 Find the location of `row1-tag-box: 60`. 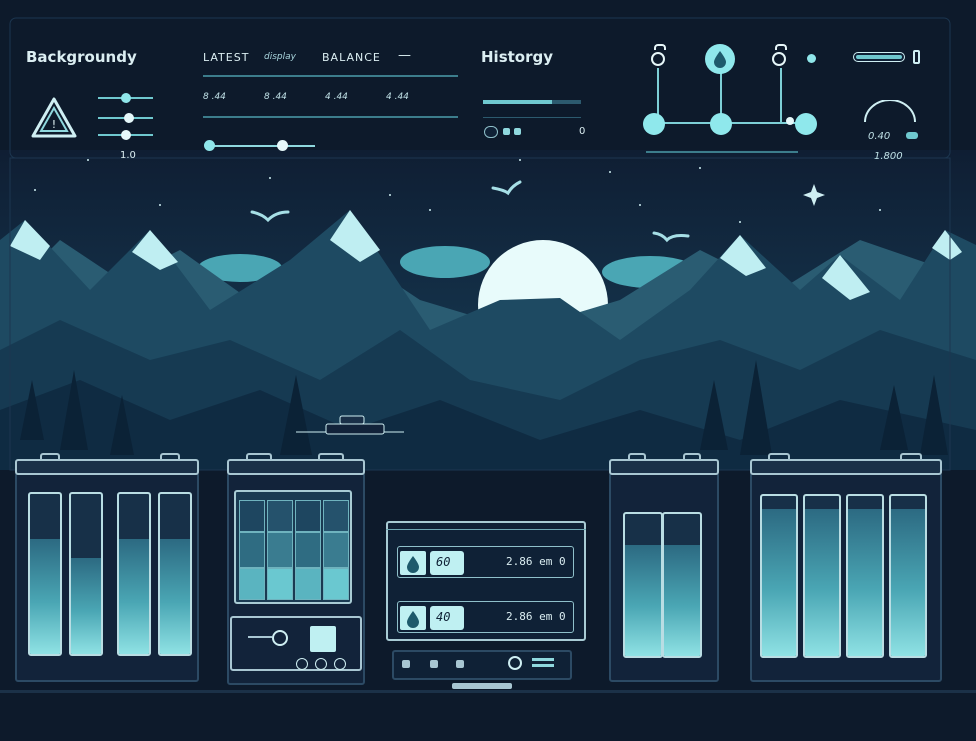

row1-tag-box: 60 is located at coordinates (447, 563).